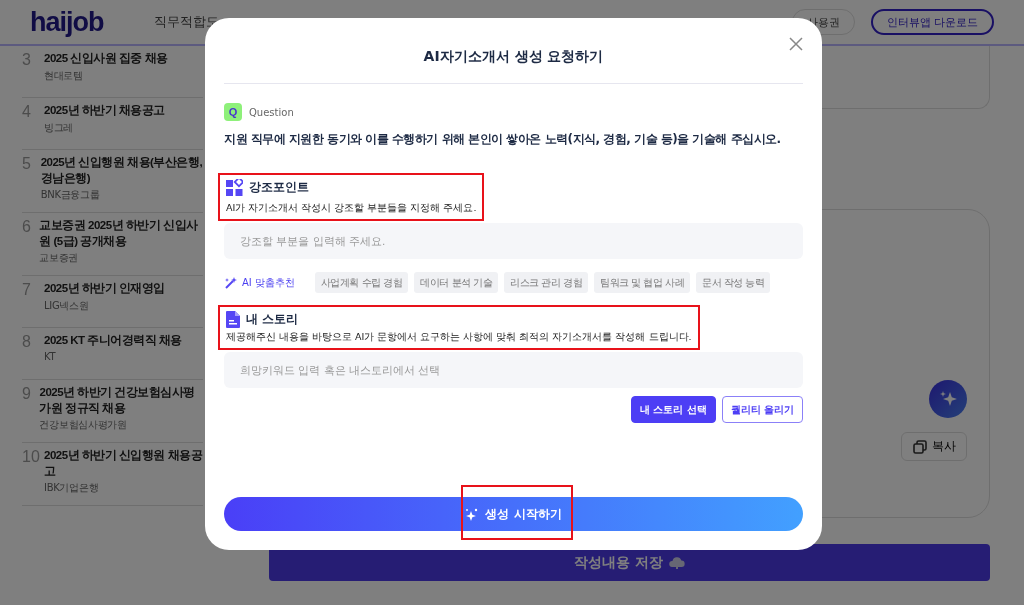 Image resolution: width=1024 pixels, height=605 pixels. I want to click on keyword-chip: 리스크 관리 경험, so click(546, 282).